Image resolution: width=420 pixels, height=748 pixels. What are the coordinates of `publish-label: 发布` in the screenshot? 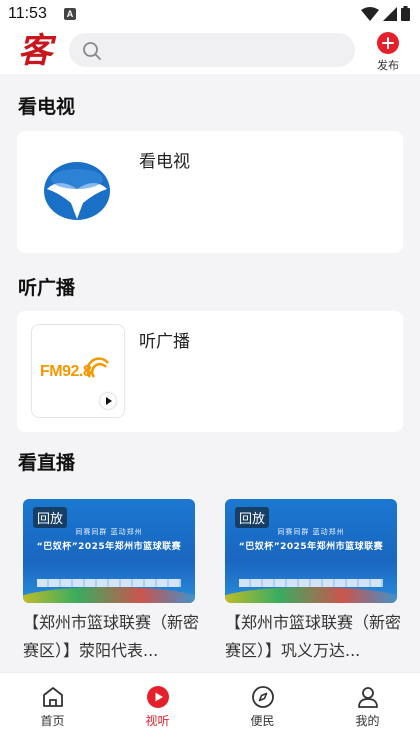 It's located at (388, 65).